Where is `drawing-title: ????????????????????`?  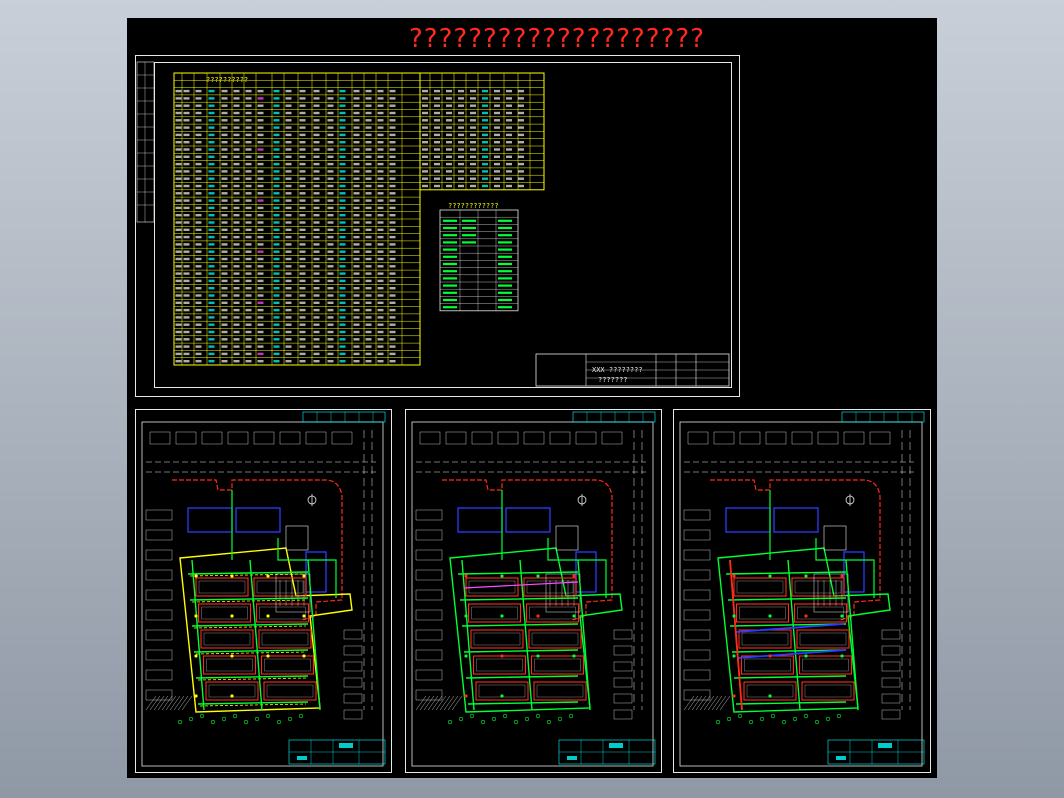
drawing-title: ???????????????????? is located at coordinates (557, 39).